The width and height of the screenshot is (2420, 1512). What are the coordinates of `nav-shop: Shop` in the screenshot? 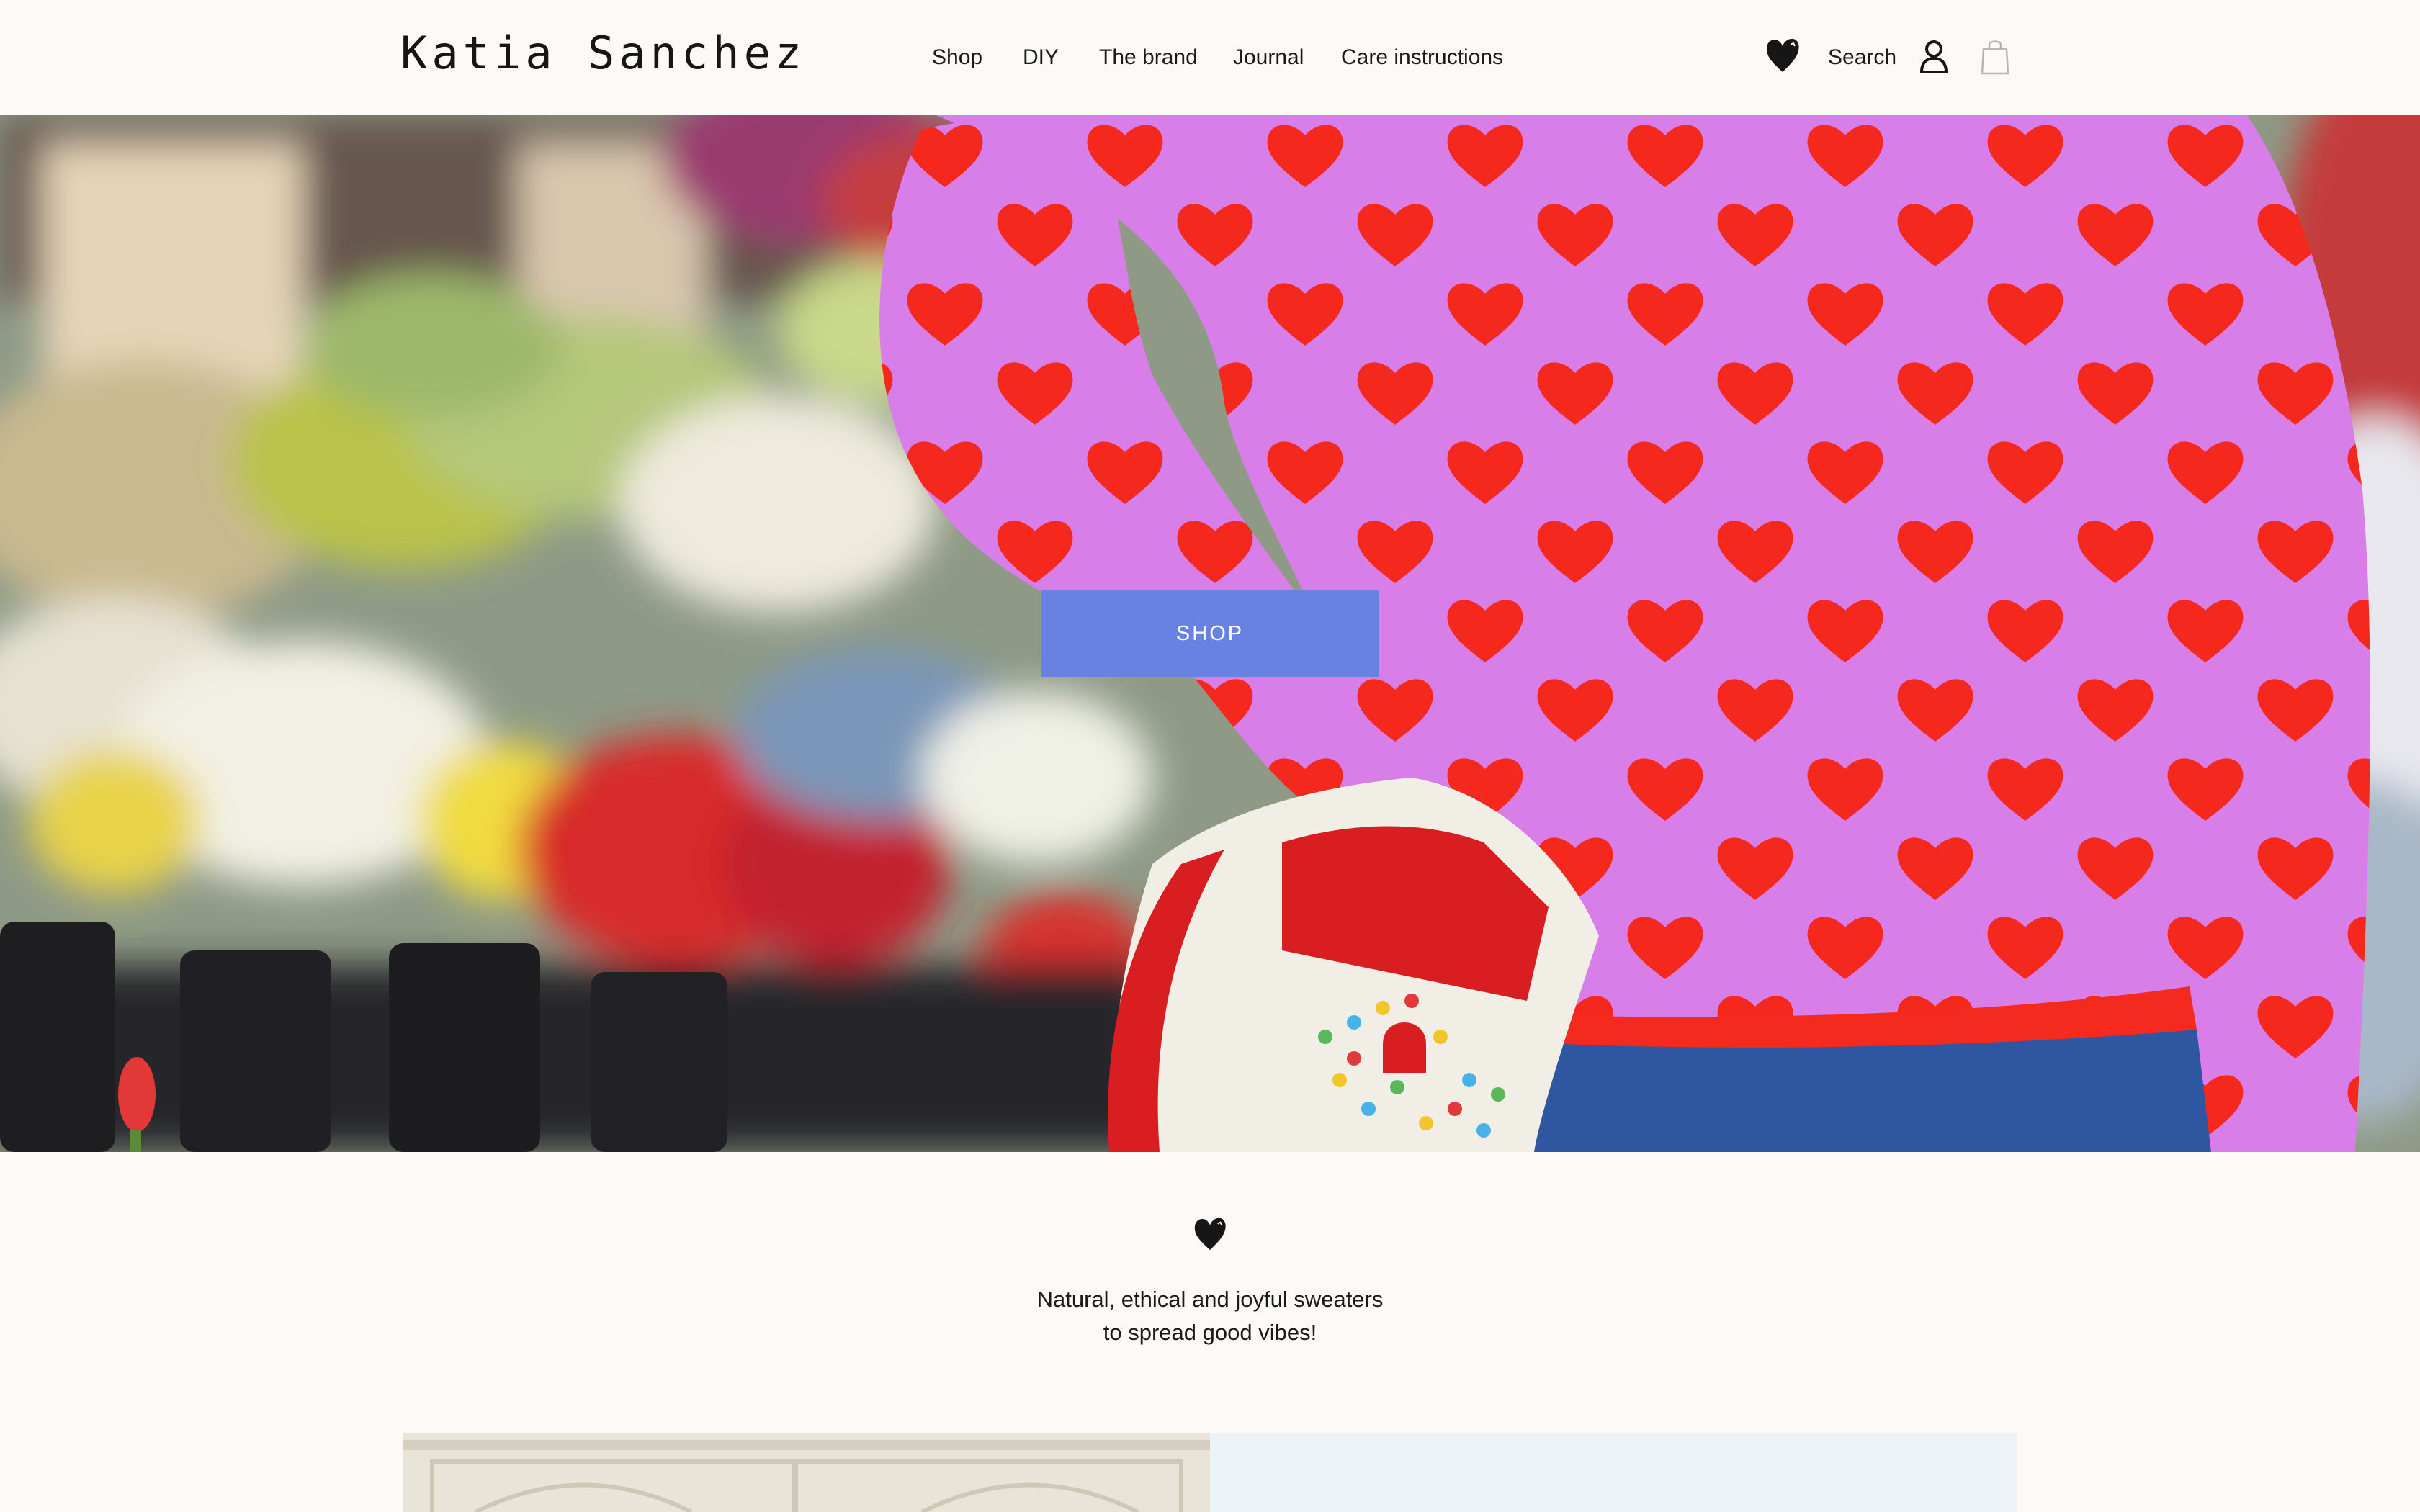 It's located at (957, 57).